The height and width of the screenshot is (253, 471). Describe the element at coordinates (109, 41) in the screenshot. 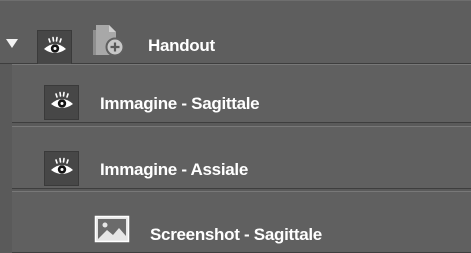

I see `handout-add-icon` at that location.